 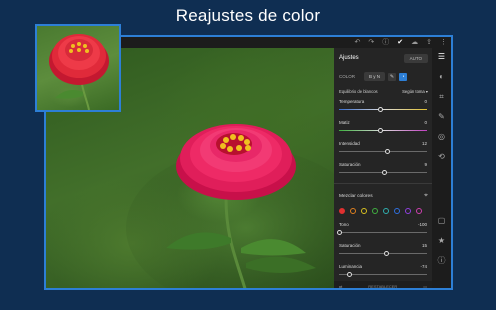 What do you see at coordinates (352, 101) in the screenshot?
I see `slider-label: Temperatura` at bounding box center [352, 101].